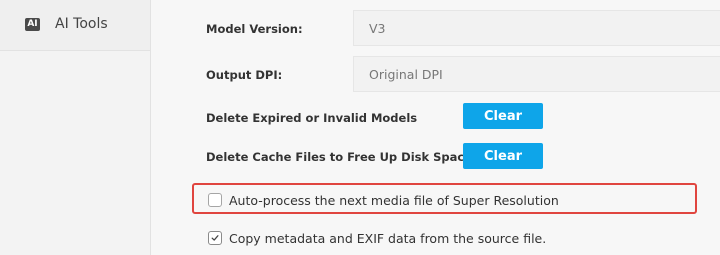  Describe the element at coordinates (503, 156) in the screenshot. I see `clear-cache-button: Clear` at that location.